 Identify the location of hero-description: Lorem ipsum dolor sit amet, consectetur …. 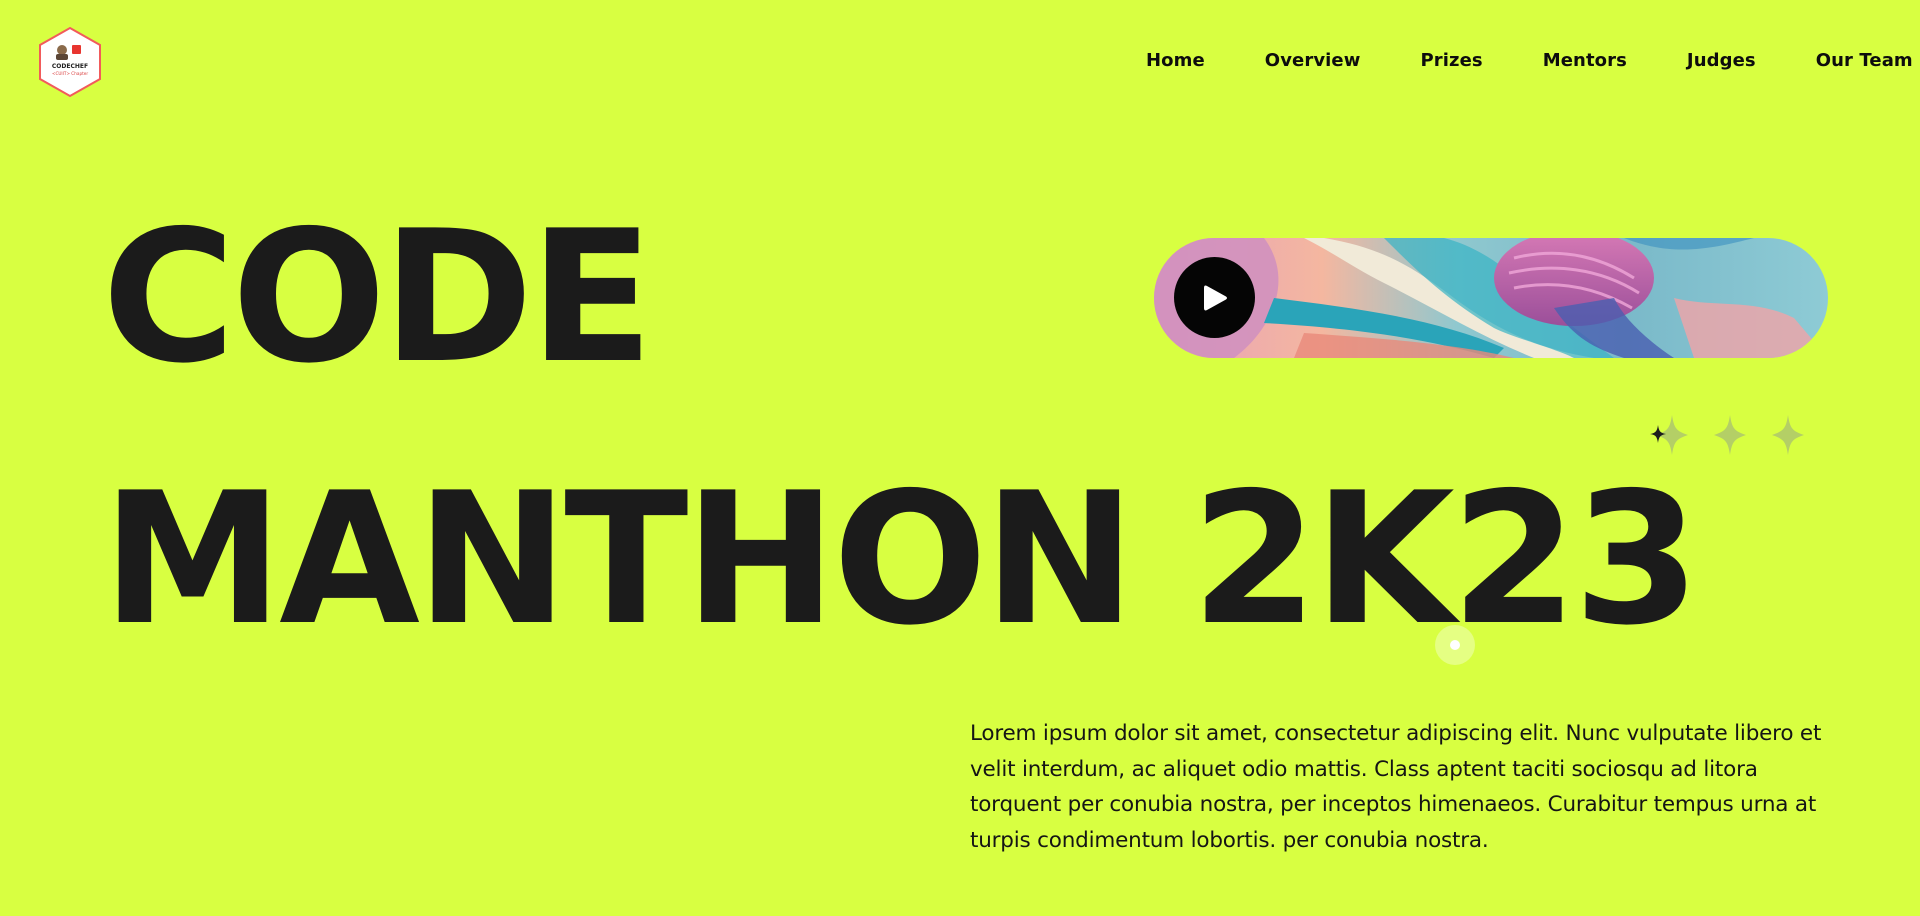
(1396, 787).